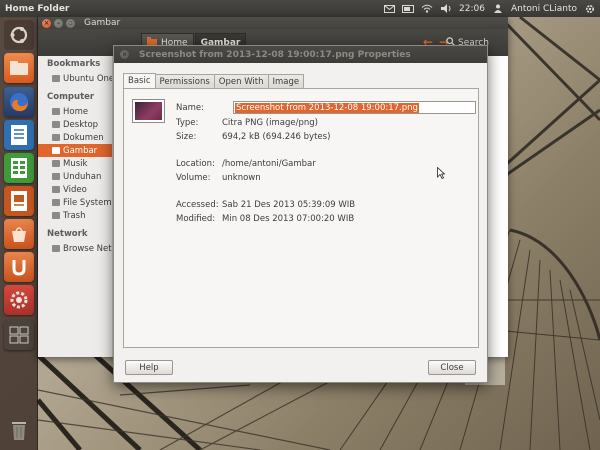  Describe the element at coordinates (286, 81) in the screenshot. I see `tab-image: Image` at that location.